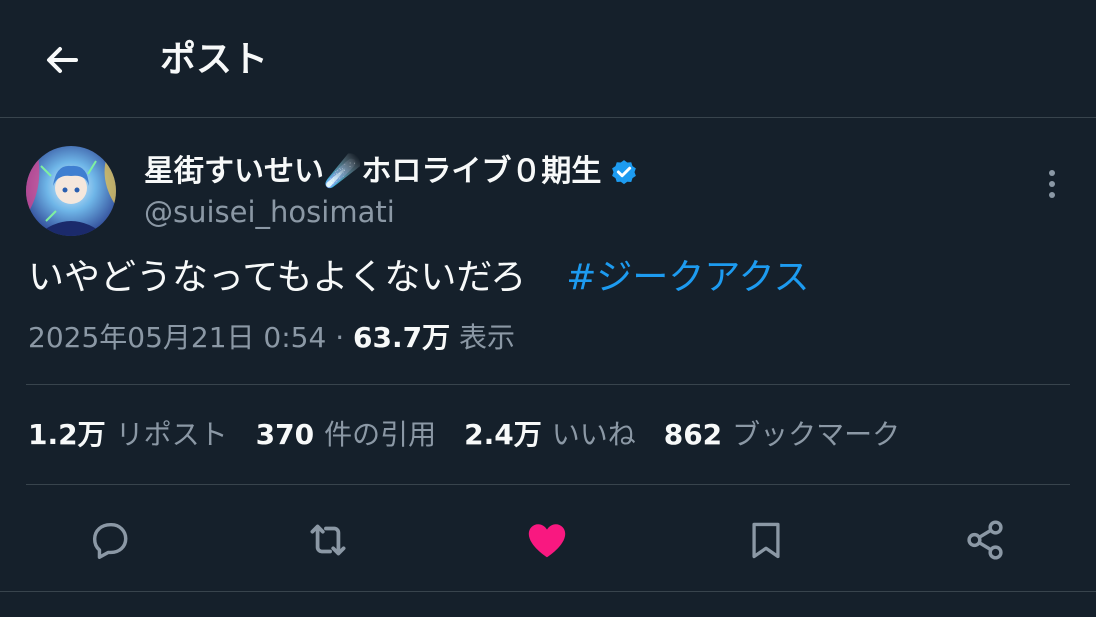 The width and height of the screenshot is (1096, 617). What do you see at coordinates (214, 59) in the screenshot?
I see `page-title: ポスト` at bounding box center [214, 59].